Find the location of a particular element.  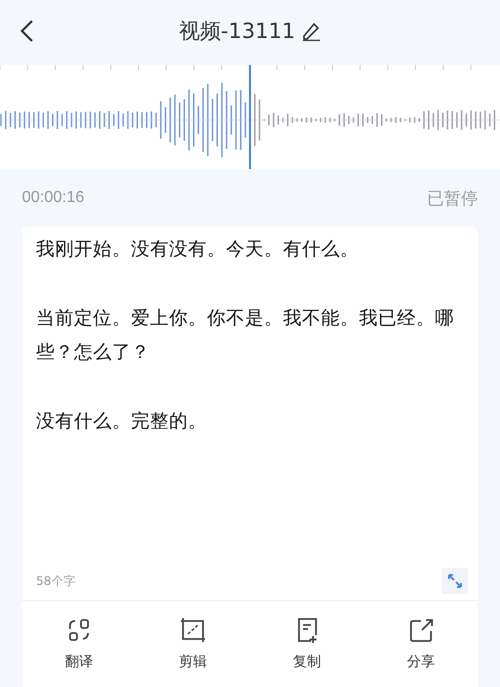

transcript-paragraph: 没有什么。完整的。 is located at coordinates (122, 422).